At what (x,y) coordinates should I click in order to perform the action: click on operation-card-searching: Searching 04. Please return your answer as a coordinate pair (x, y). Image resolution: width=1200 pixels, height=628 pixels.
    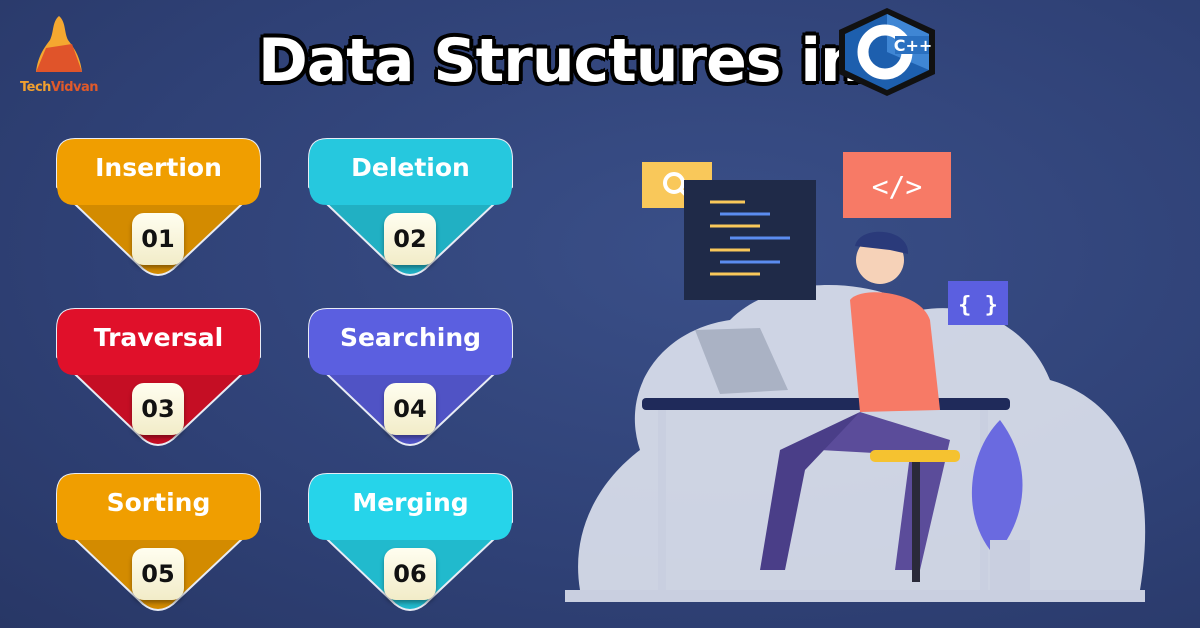
    Looking at the image, I should click on (410, 377).